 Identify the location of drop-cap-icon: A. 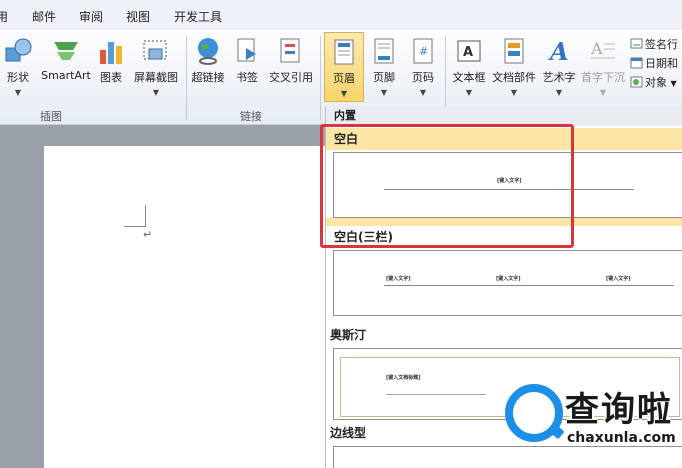
(602, 49).